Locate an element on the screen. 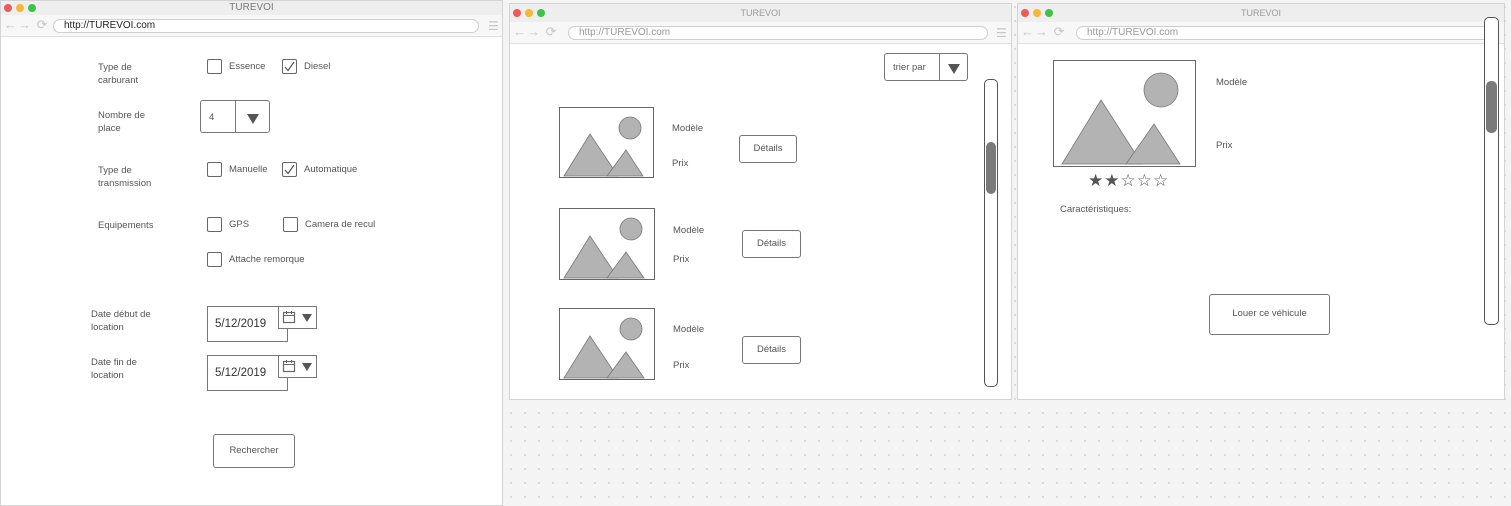 The height and width of the screenshot is (506, 1511). checkbox-automatique-label: Automatique is located at coordinates (331, 169).